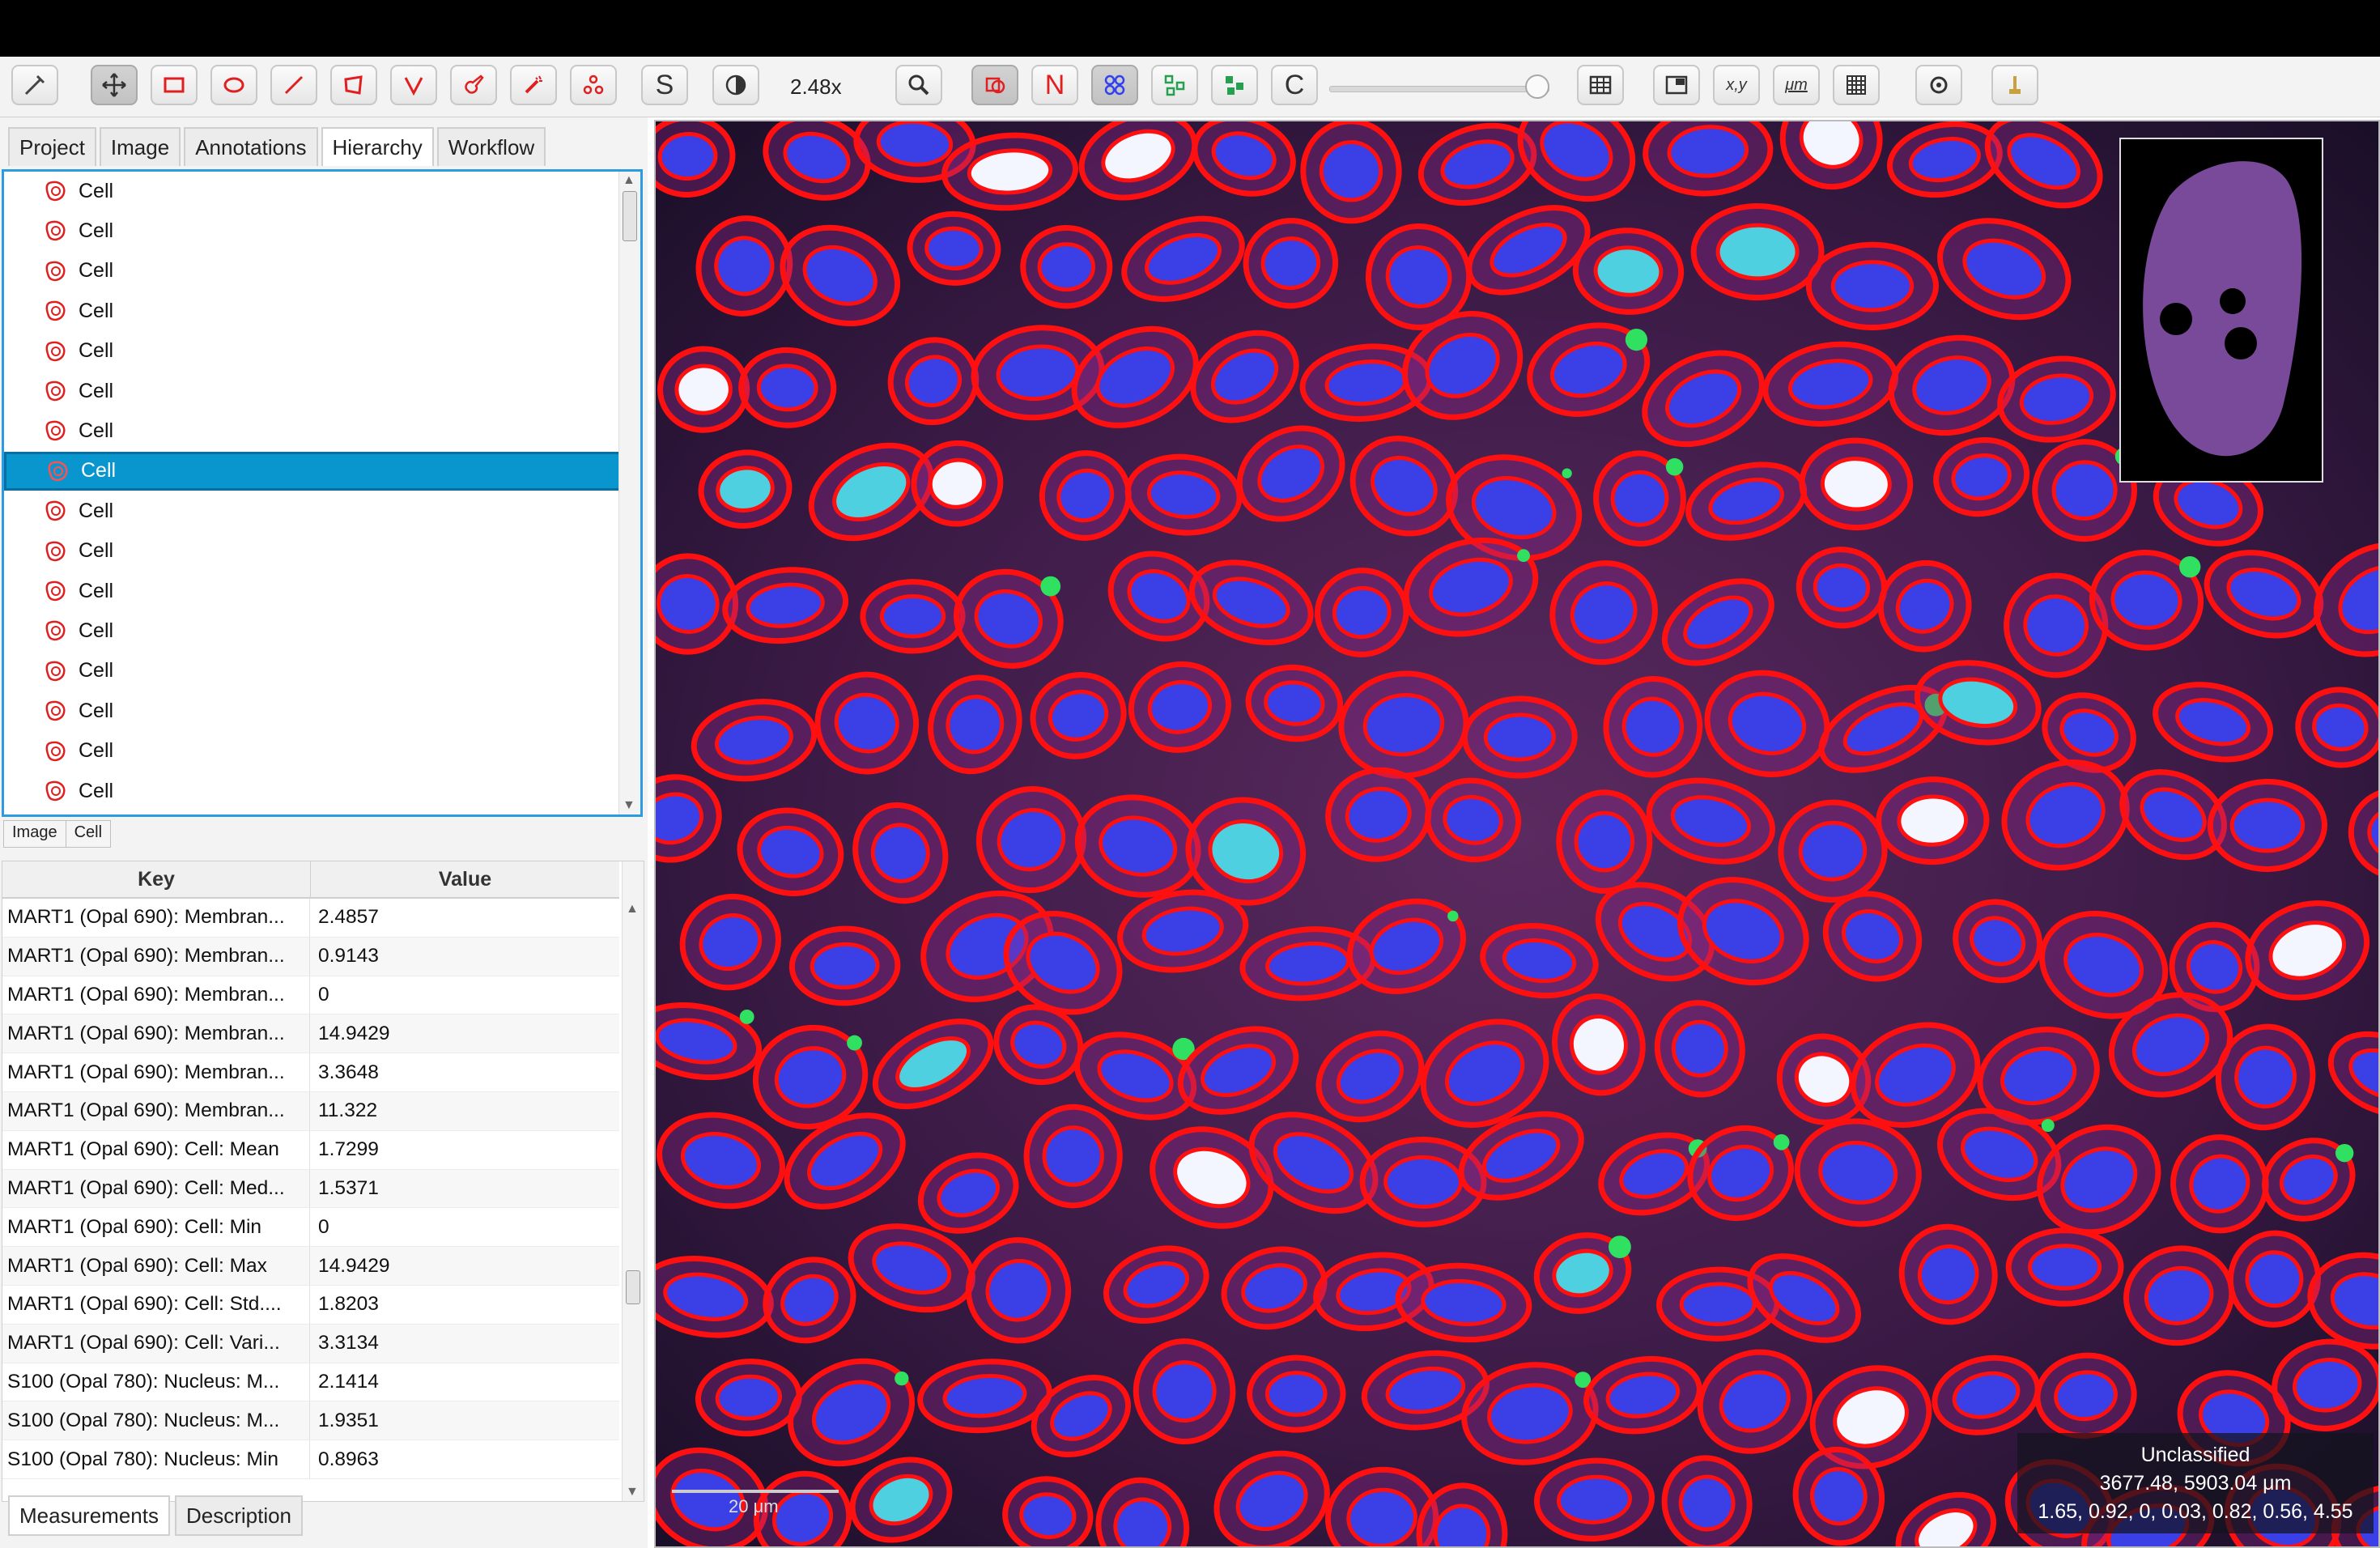 The height and width of the screenshot is (1548, 2380). Describe the element at coordinates (310, 1189) in the screenshot. I see `table-row: MART1 (Opal 690): Cell: Med... 1.5371` at that location.